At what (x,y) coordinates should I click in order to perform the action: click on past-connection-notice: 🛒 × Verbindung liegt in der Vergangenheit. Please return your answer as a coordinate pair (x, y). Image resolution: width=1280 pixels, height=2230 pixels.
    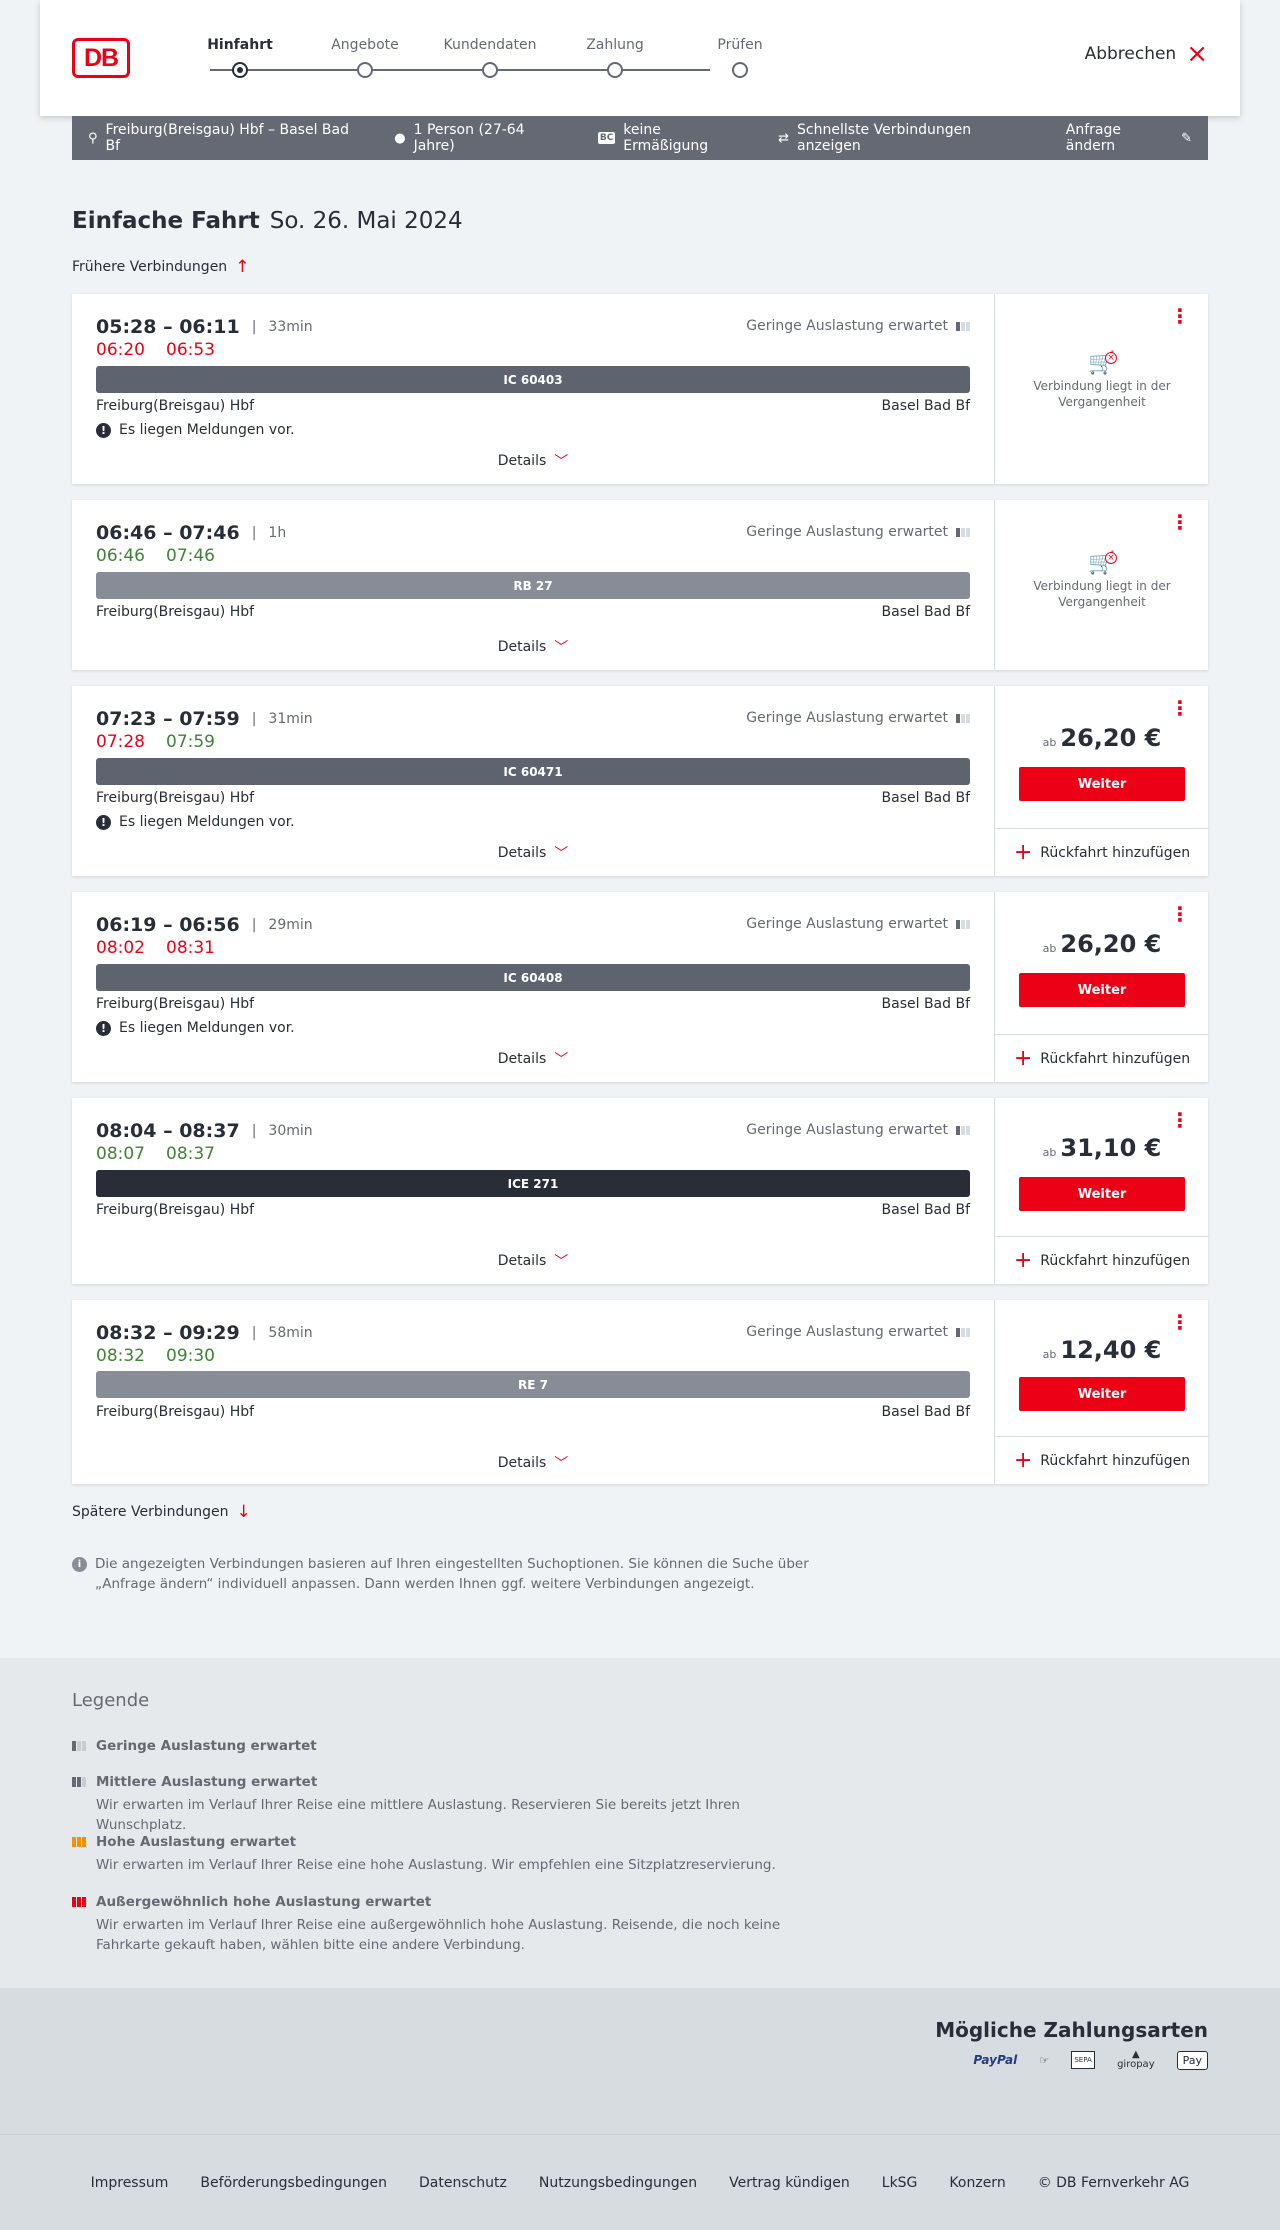
    Looking at the image, I should click on (1102, 380).